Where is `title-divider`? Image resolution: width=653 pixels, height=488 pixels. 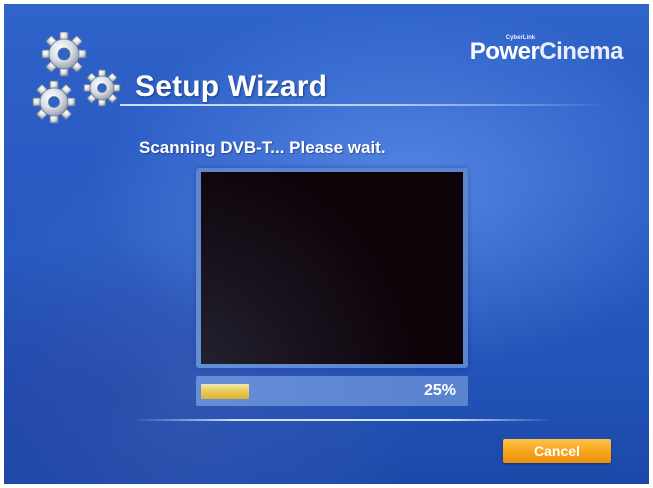
title-divider is located at coordinates (365, 105).